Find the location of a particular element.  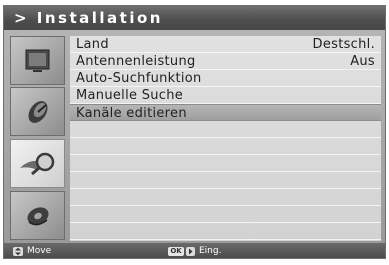

satellite-dish-icon is located at coordinates (37, 111).